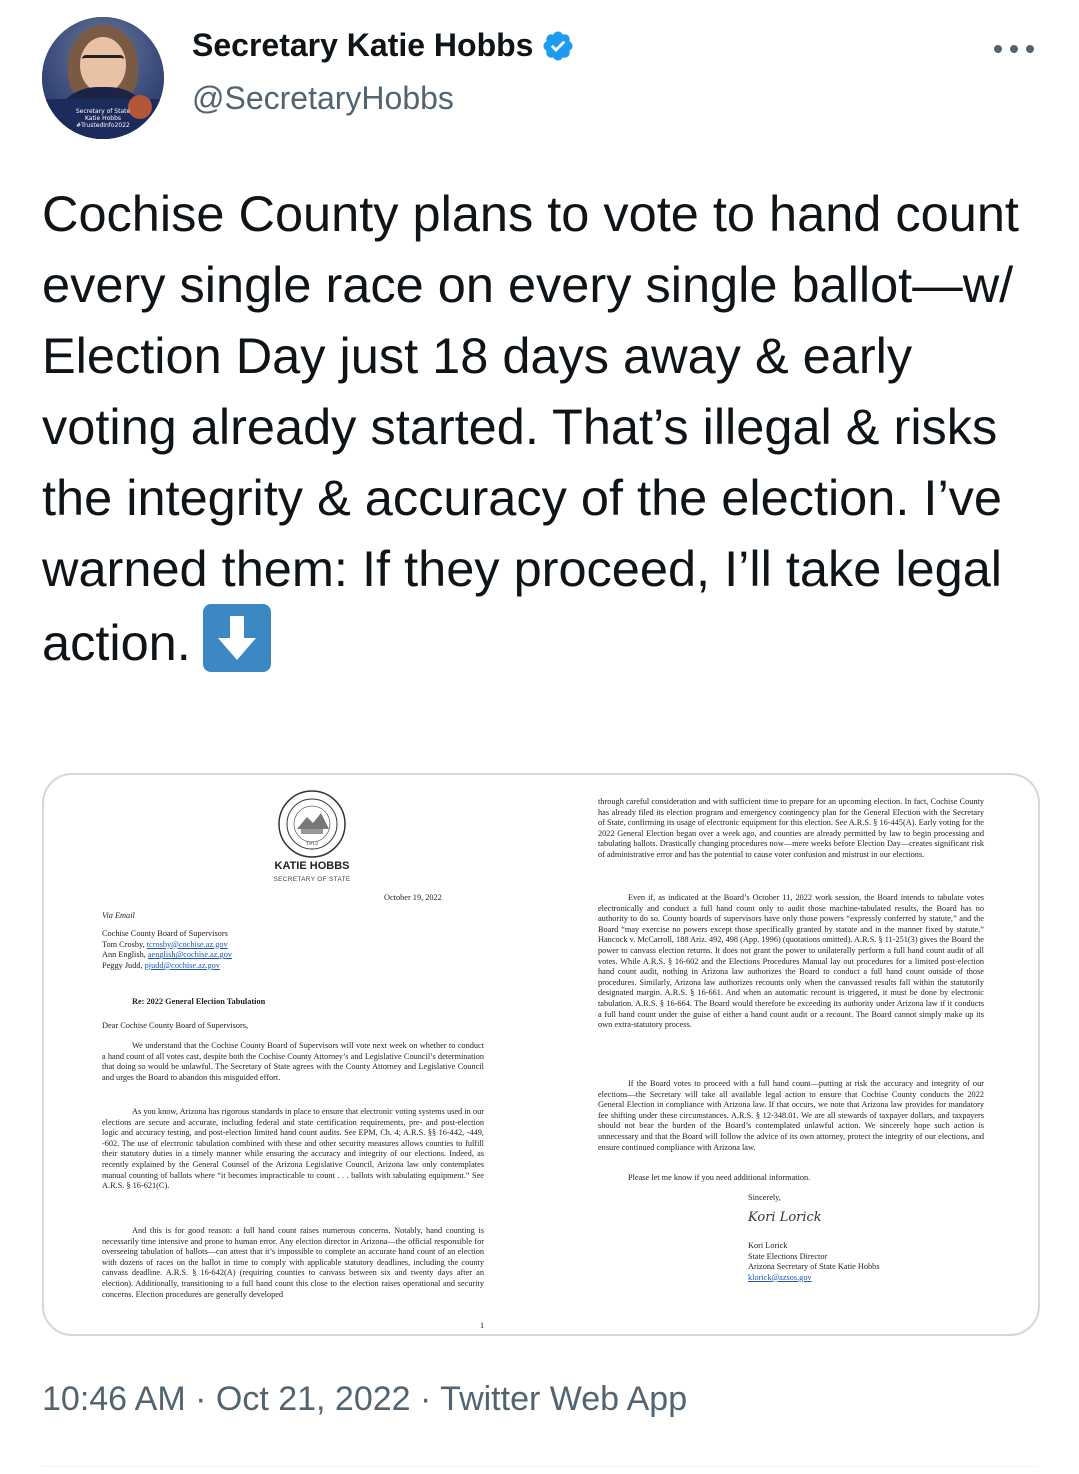  What do you see at coordinates (312, 866) in the screenshot?
I see `letterhead-name: KATIE HOBBS` at bounding box center [312, 866].